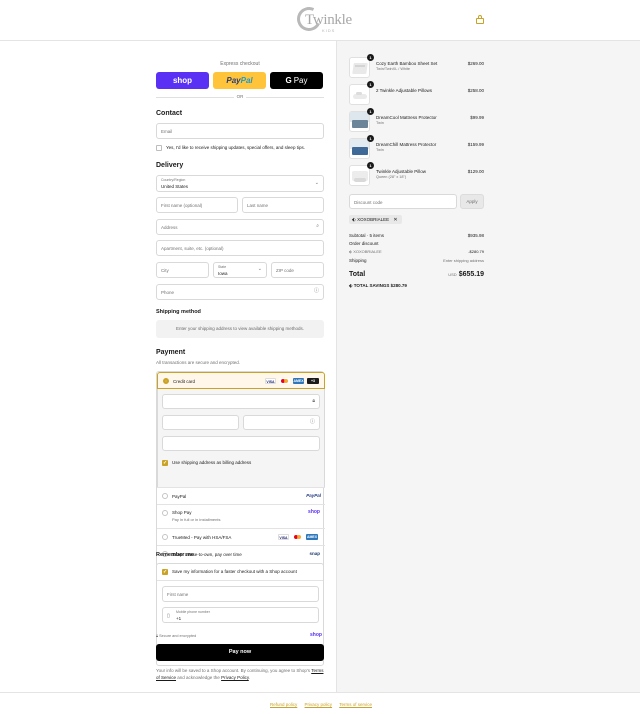 The width and height of the screenshot is (640, 714). Describe the element at coordinates (475, 171) in the screenshot. I see `item-price: $129.00` at that location.